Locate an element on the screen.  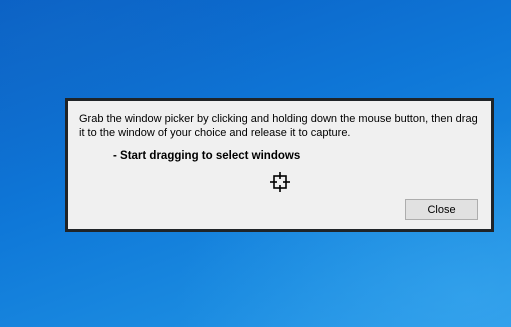
crosshair-target-icon is located at coordinates (280, 182).